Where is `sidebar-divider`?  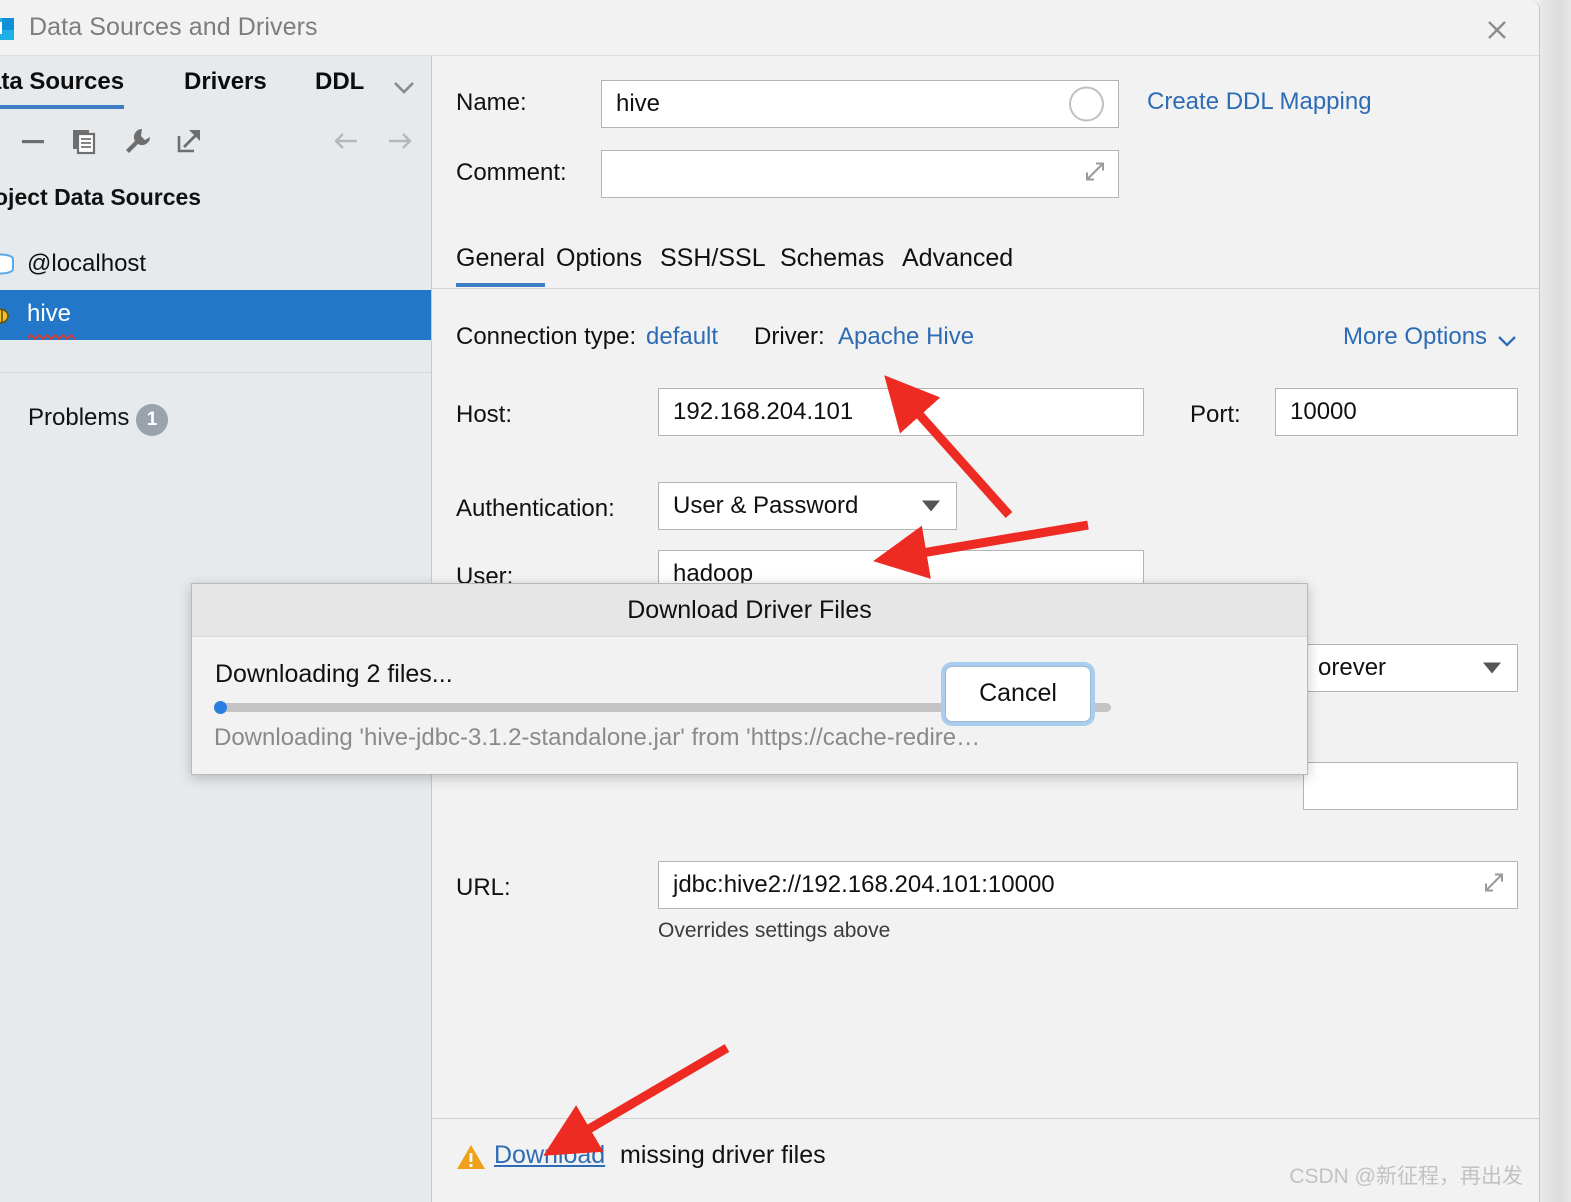
sidebar-divider is located at coordinates (215, 372).